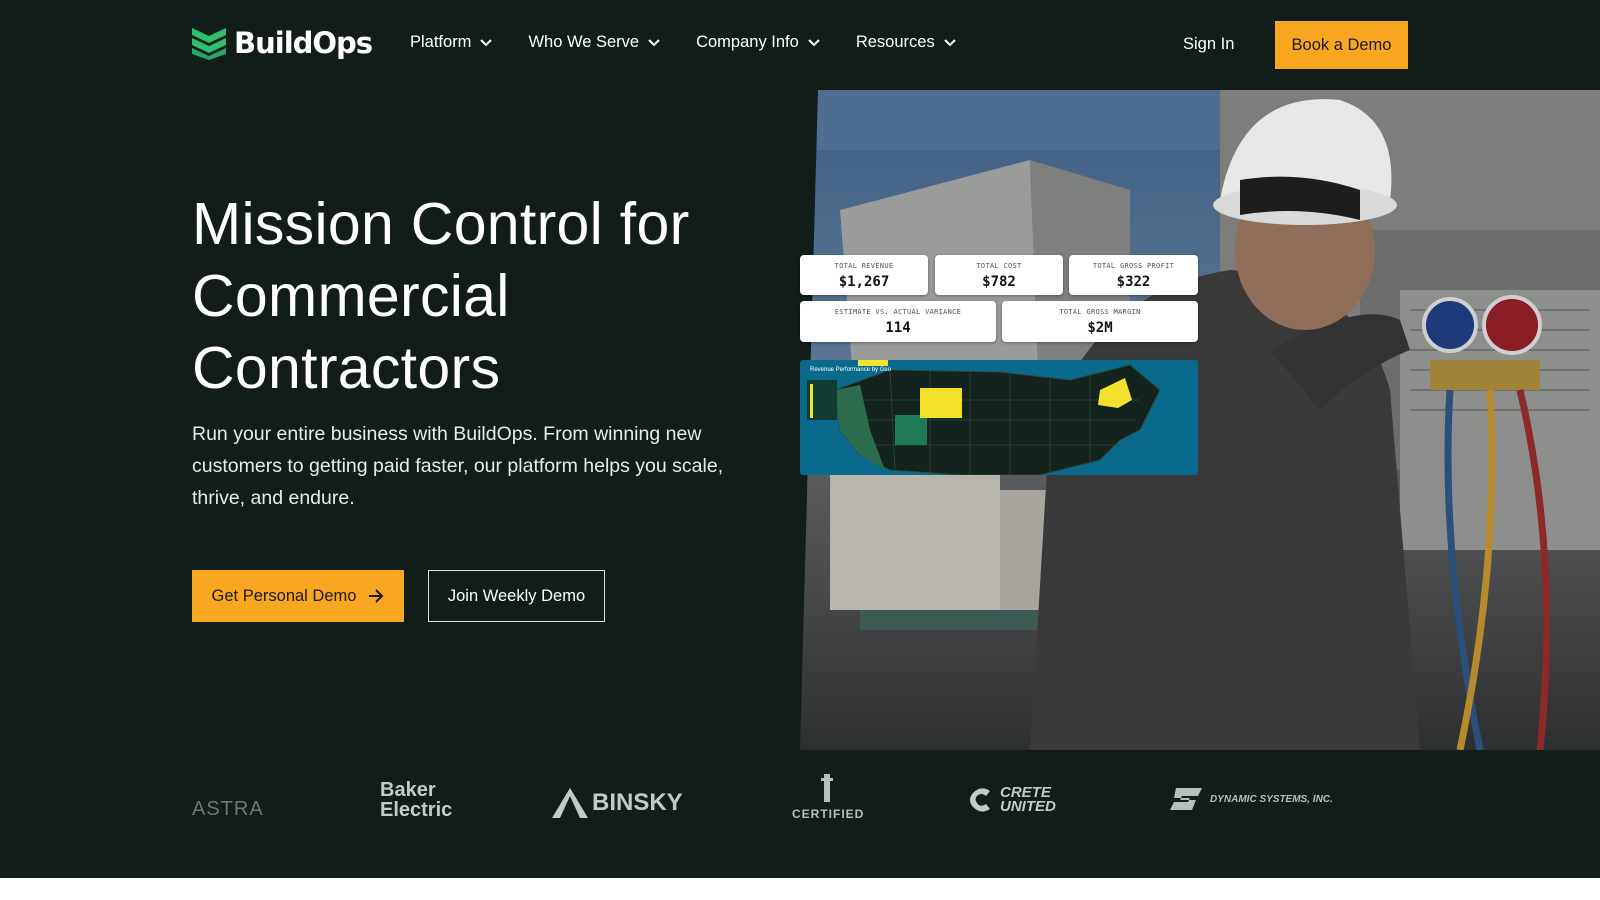 The image size is (1600, 900). I want to click on astra-logo: ASTRA, so click(228, 809).